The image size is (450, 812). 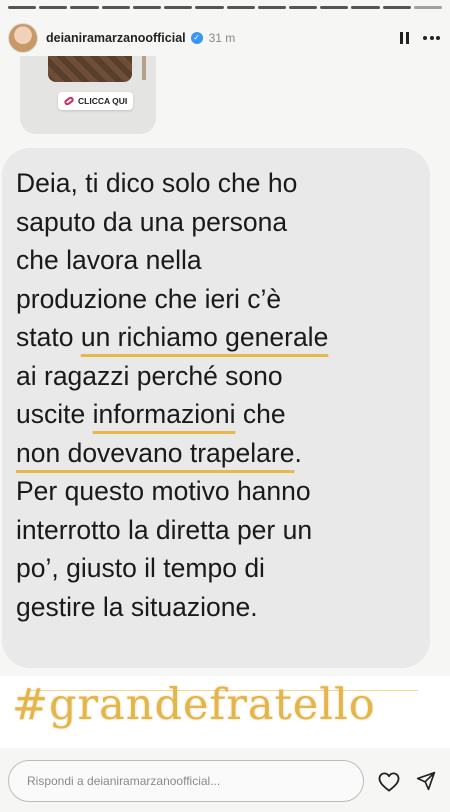 I want to click on message-fragment: ., so click(x=298, y=452).